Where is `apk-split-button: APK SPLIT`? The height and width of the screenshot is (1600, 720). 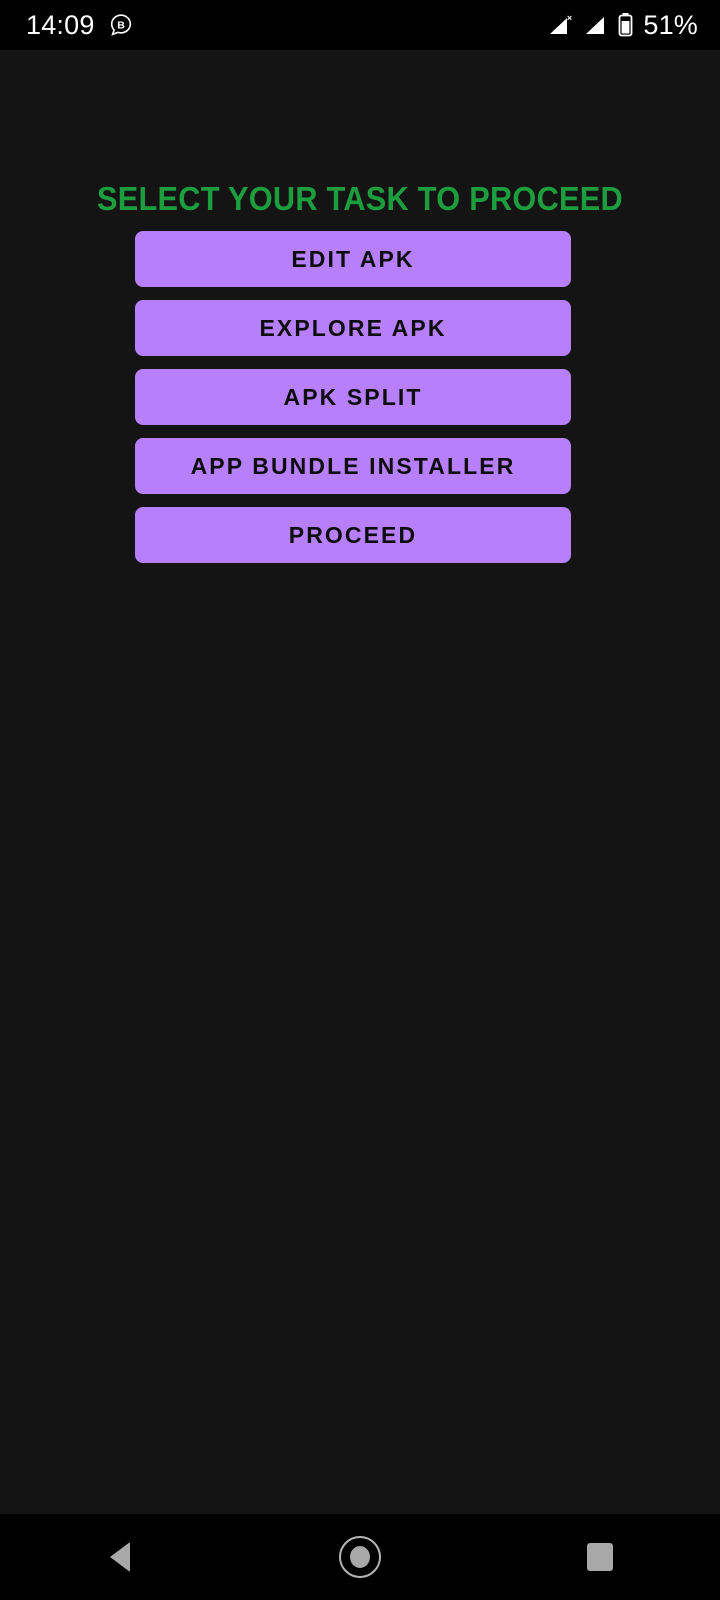
apk-split-button: APK SPLIT is located at coordinates (353, 397).